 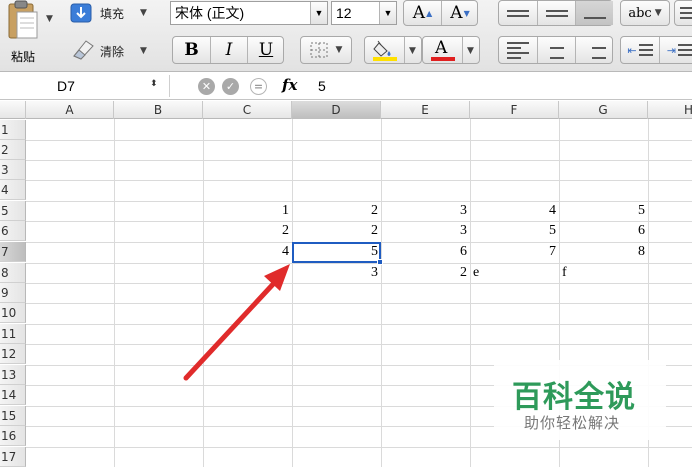 I want to click on watermark-logo: 百科全说 助你轻松解决, so click(x=580, y=400).